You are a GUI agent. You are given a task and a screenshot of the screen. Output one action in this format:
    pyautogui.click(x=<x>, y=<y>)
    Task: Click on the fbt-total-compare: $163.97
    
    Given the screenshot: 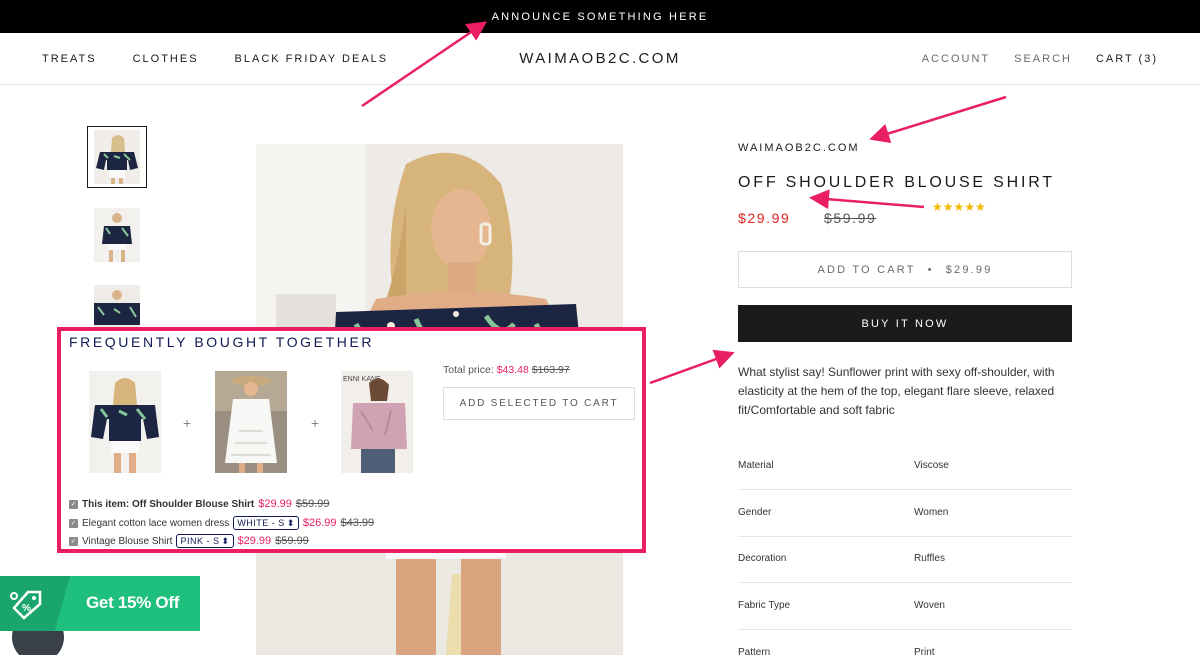 What is the action you would take?
    pyautogui.click(x=550, y=370)
    